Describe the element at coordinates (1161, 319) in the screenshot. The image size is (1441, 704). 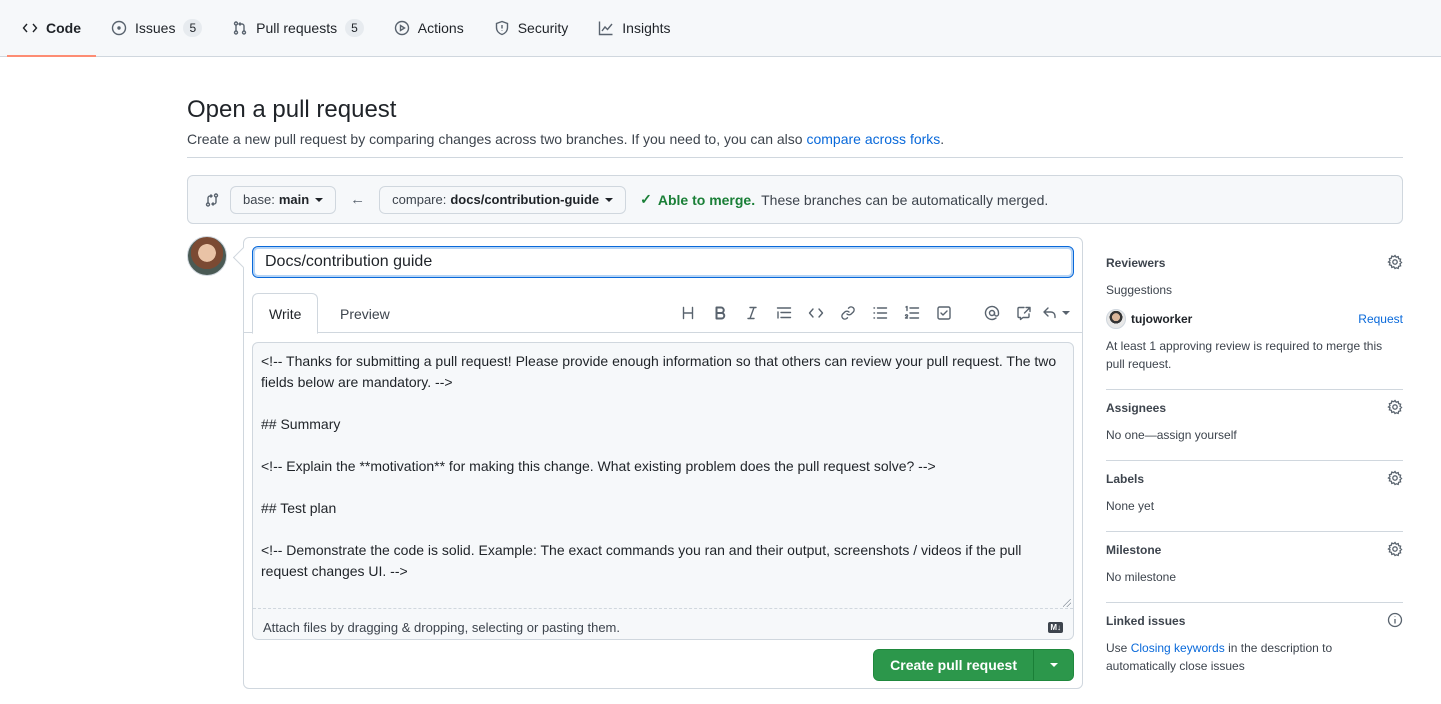
I see `reviewer-name: tujoworker` at that location.